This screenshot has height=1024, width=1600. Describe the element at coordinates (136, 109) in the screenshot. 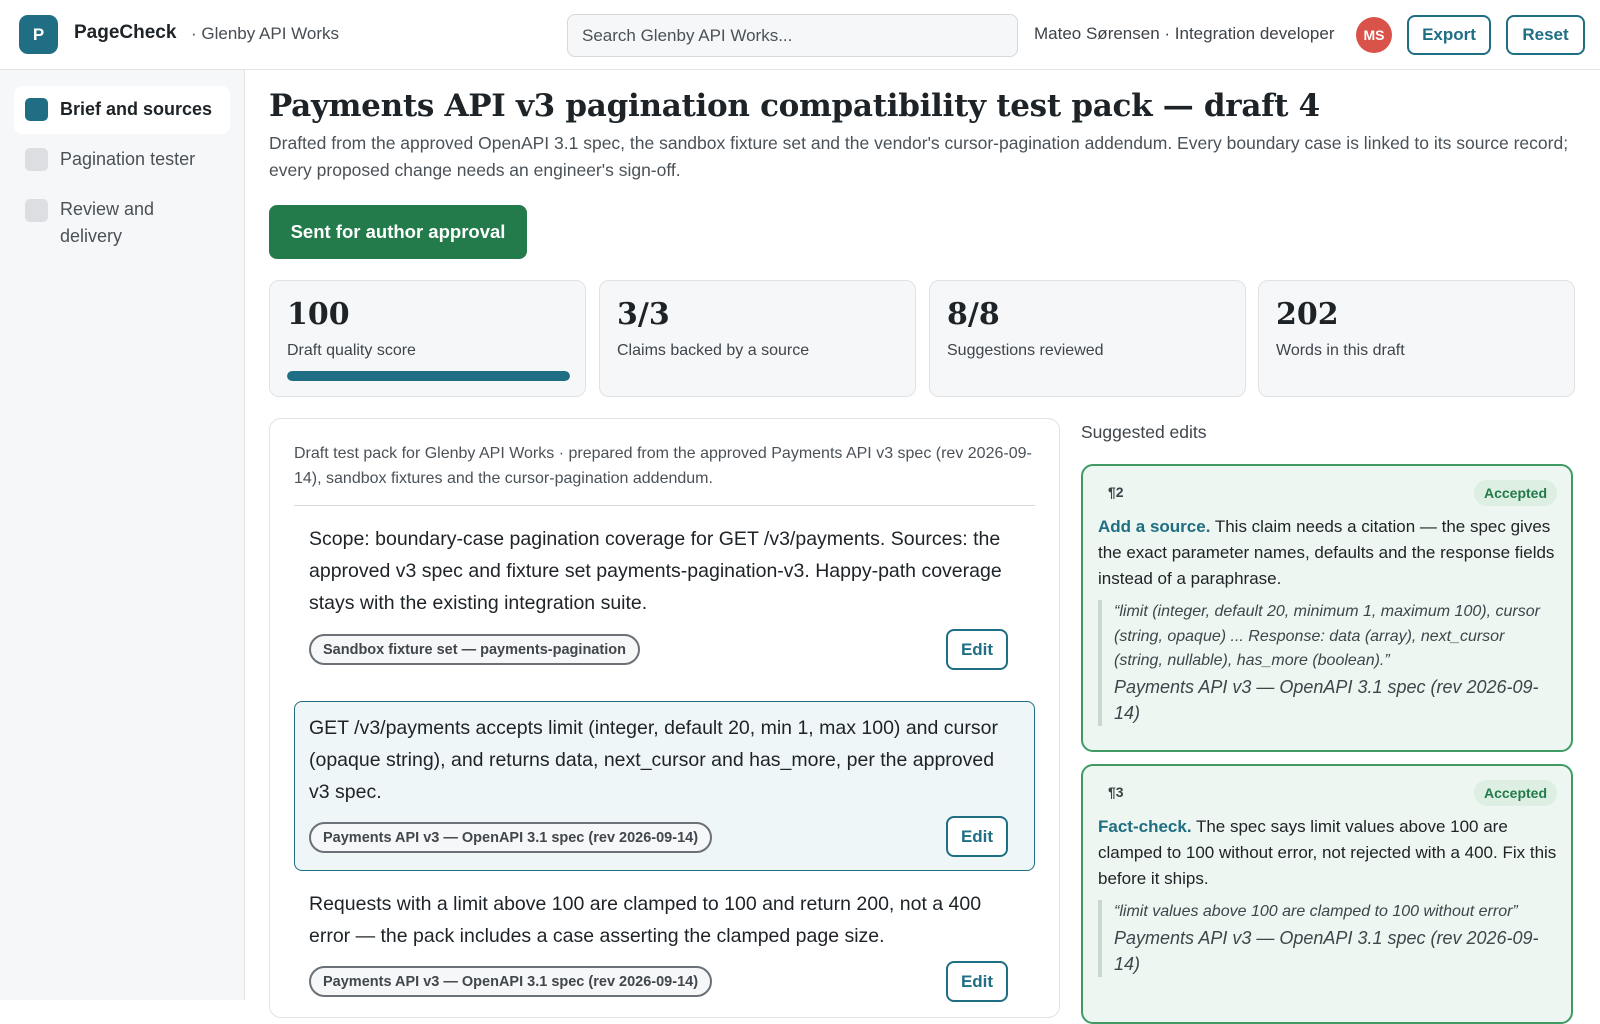

I see `sidebar-item-label: Brief and sources` at that location.